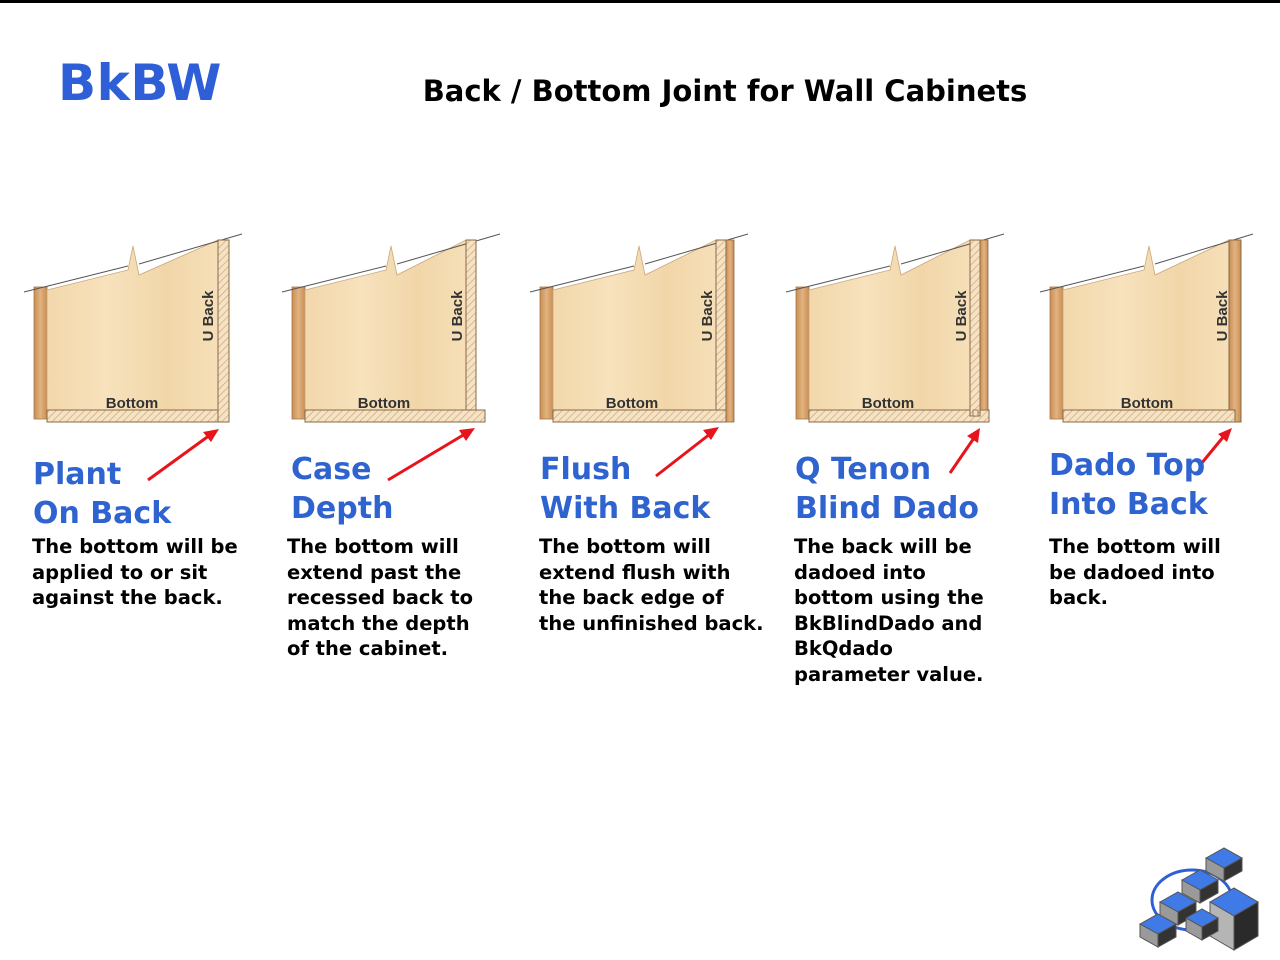  Describe the element at coordinates (77, 474) in the screenshot. I see `title-line: Plant` at that location.